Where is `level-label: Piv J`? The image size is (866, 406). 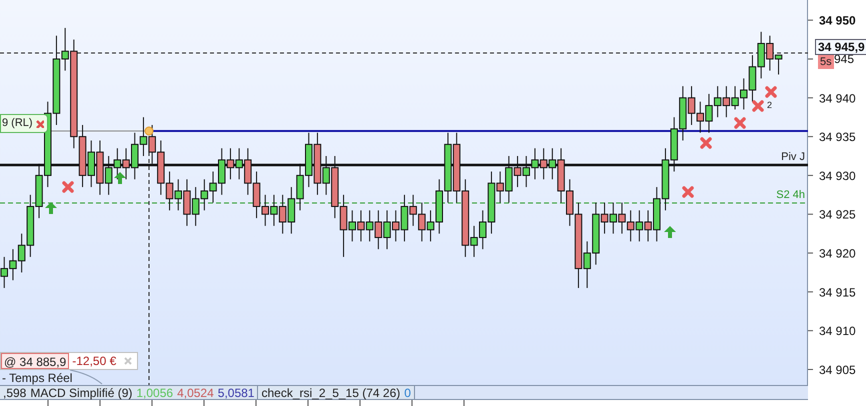
level-label: Piv J is located at coordinates (793, 157).